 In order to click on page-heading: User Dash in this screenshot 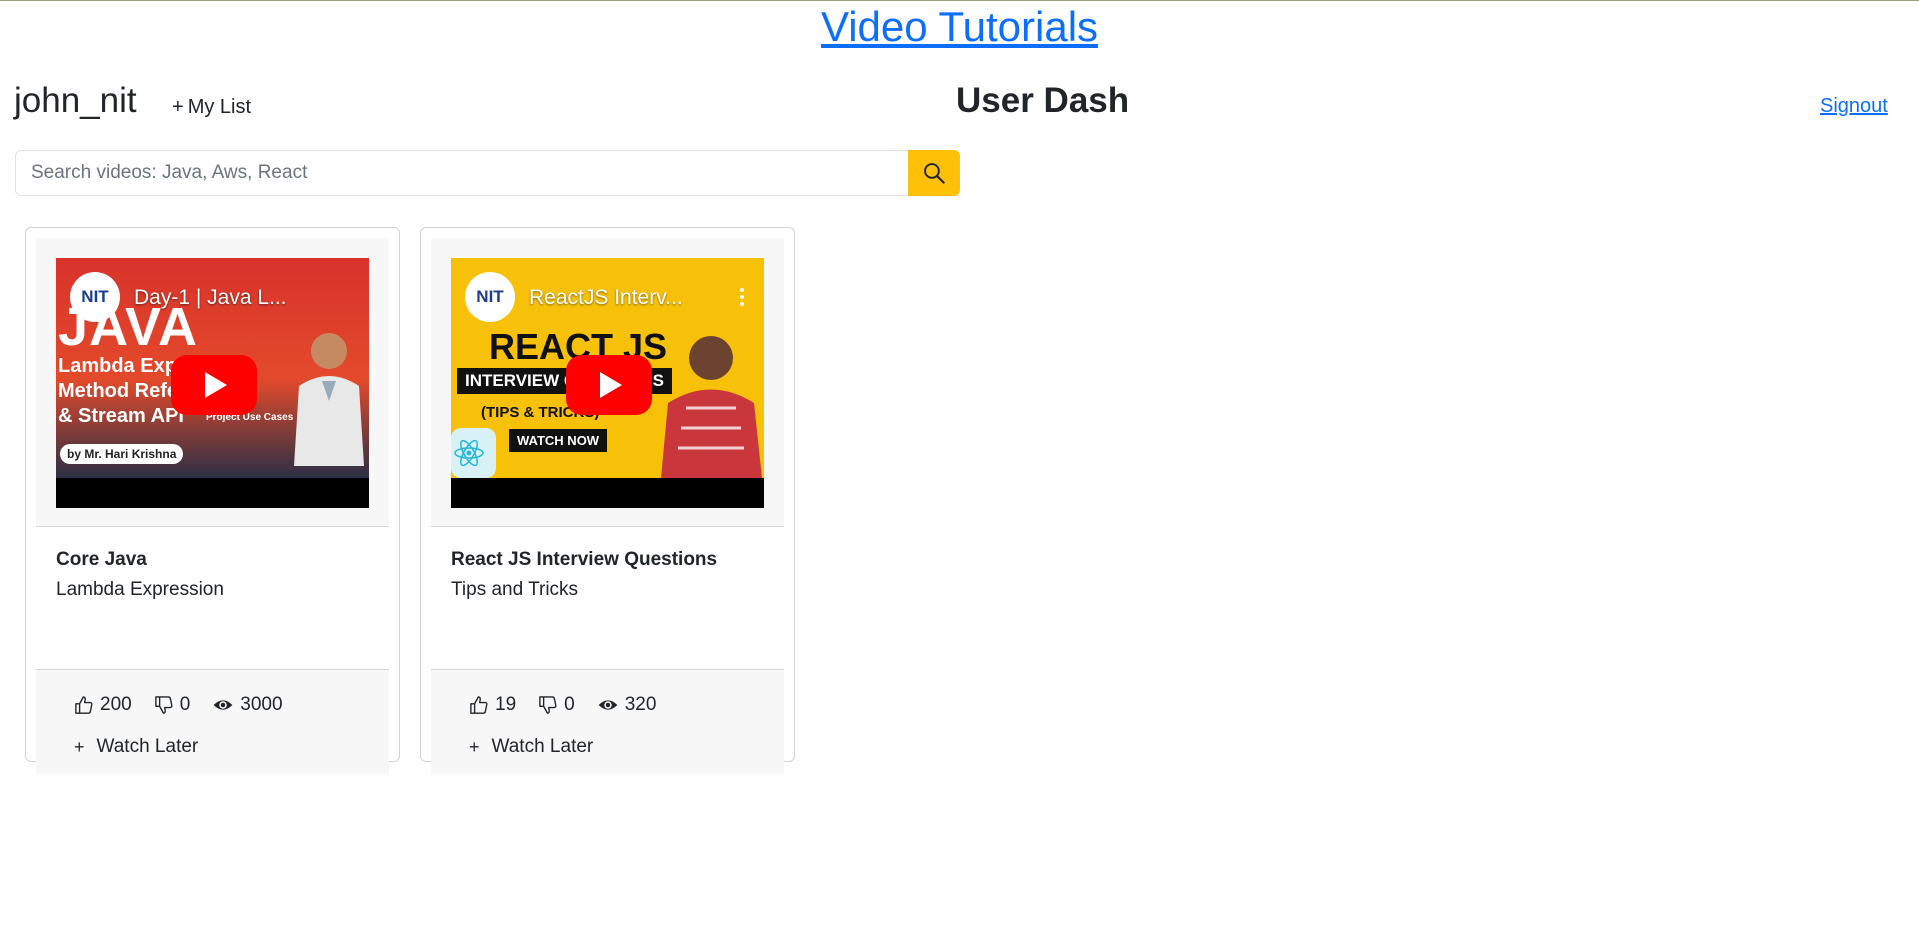, I will do `click(1043, 100)`.